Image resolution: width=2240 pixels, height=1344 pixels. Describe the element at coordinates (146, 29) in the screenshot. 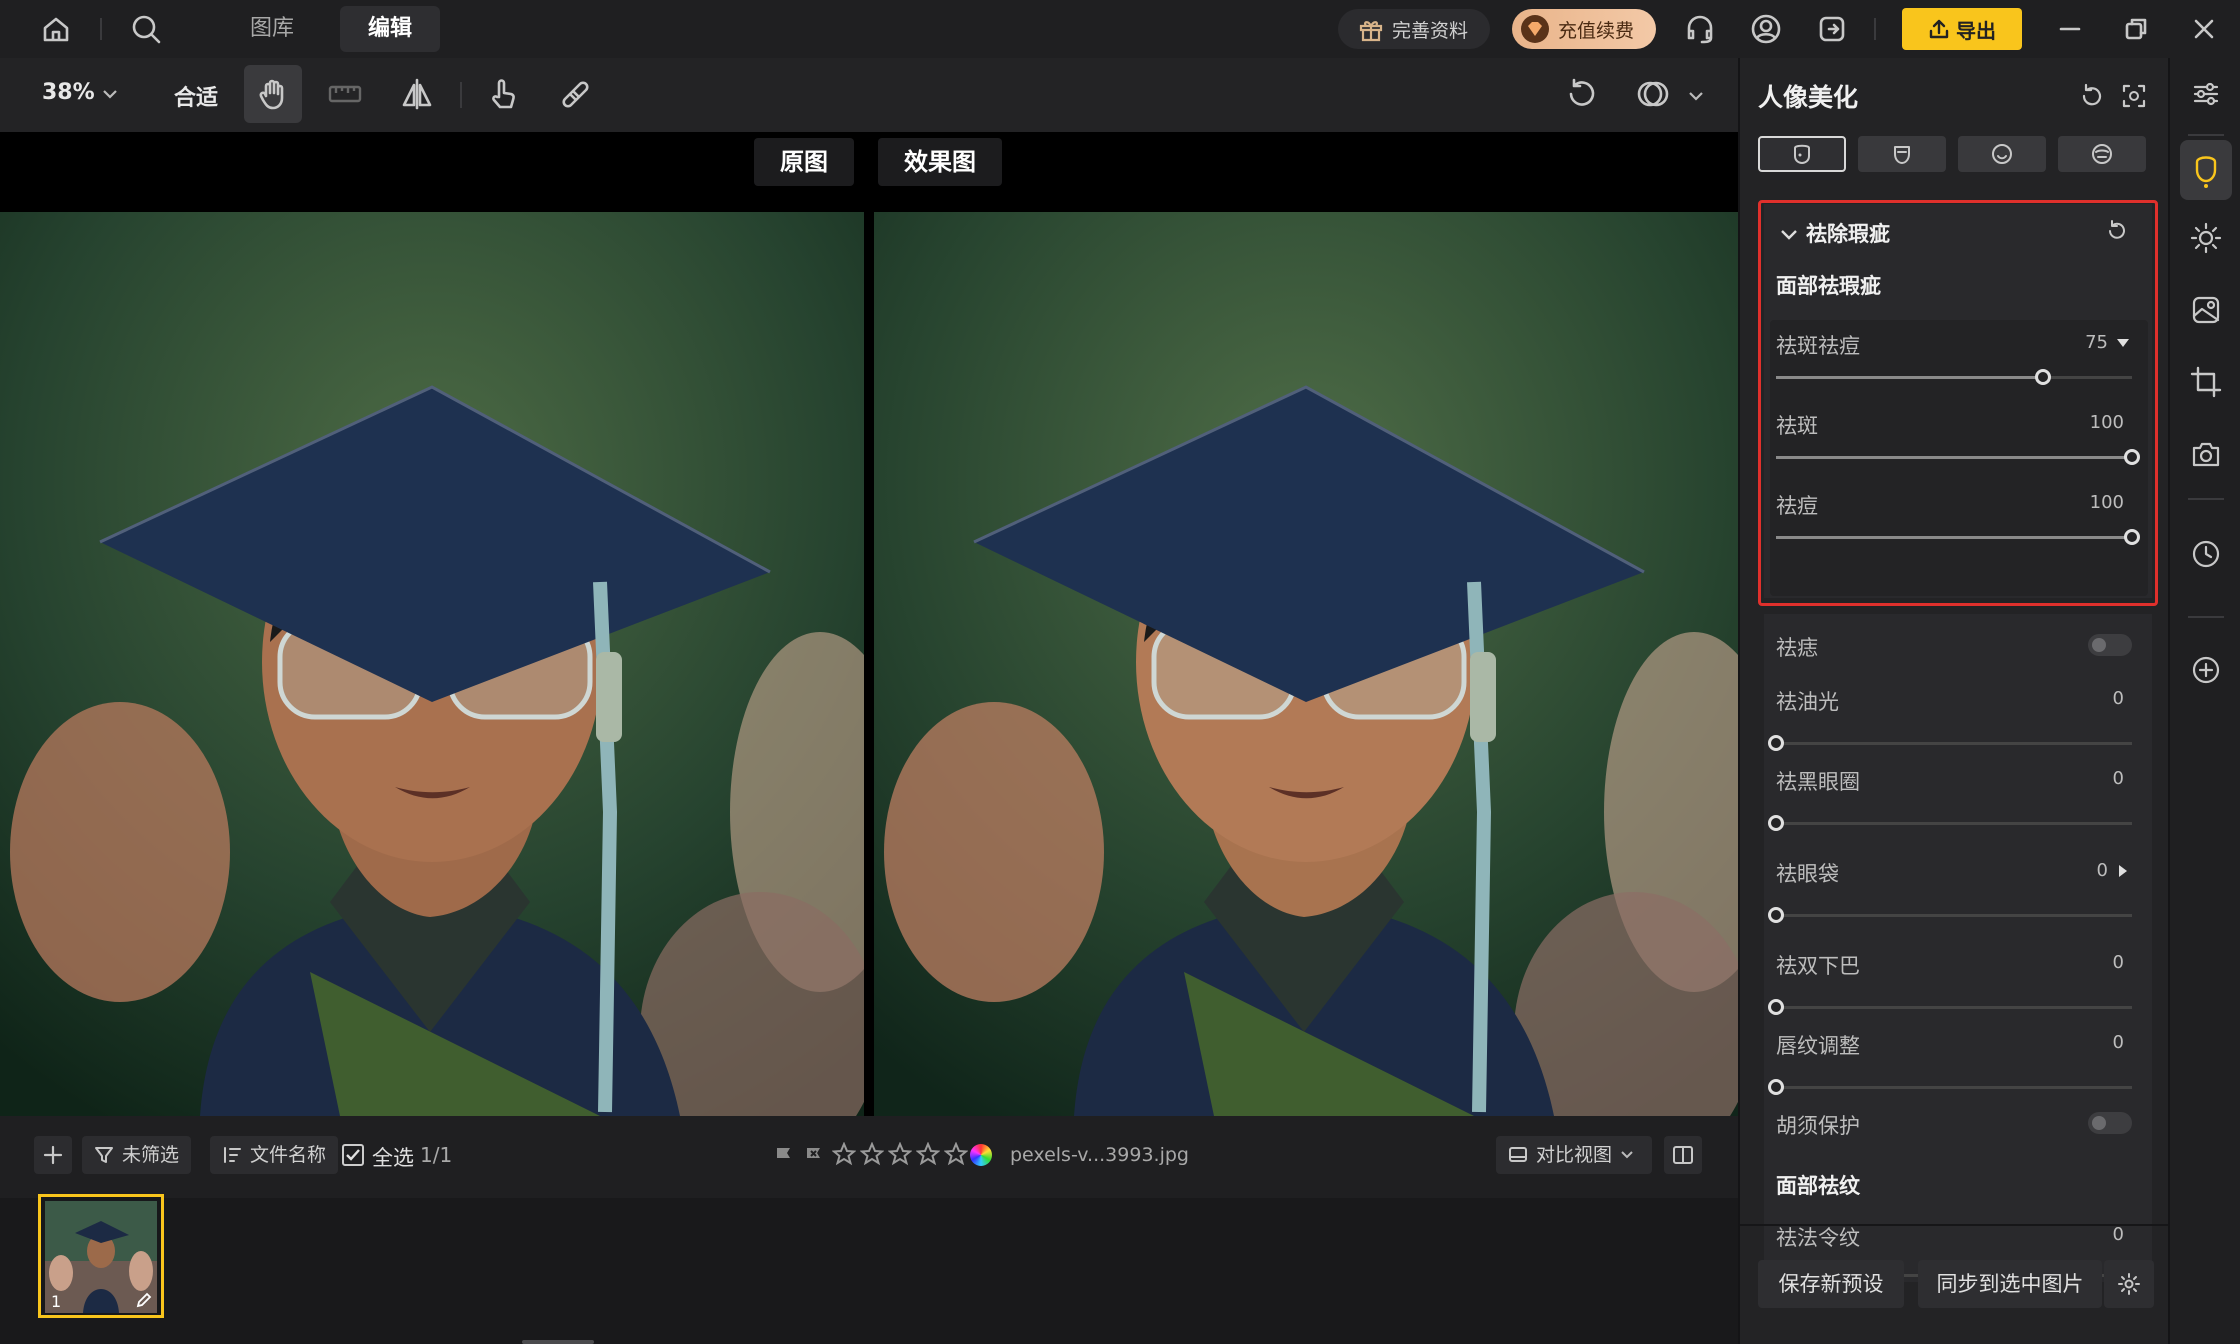

I see `search-icon` at that location.